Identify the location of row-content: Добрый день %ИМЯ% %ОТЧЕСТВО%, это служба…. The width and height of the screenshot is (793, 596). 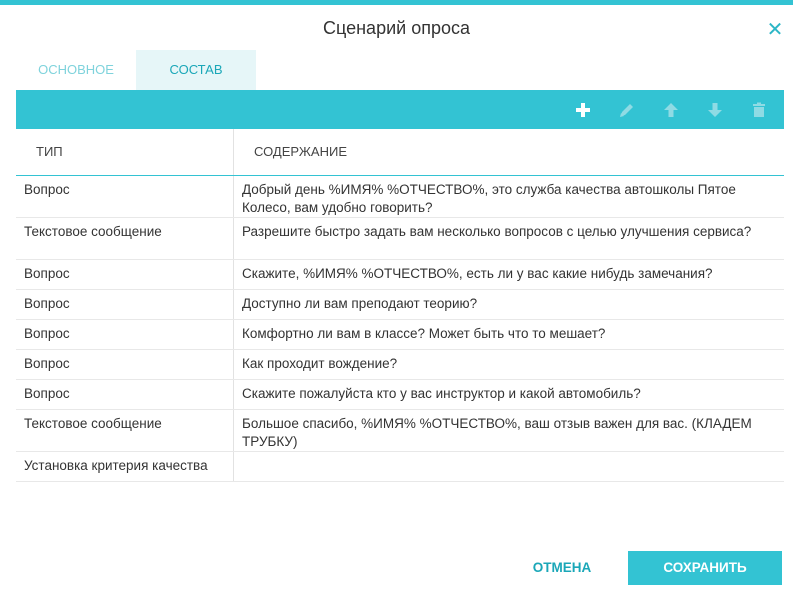
(489, 198).